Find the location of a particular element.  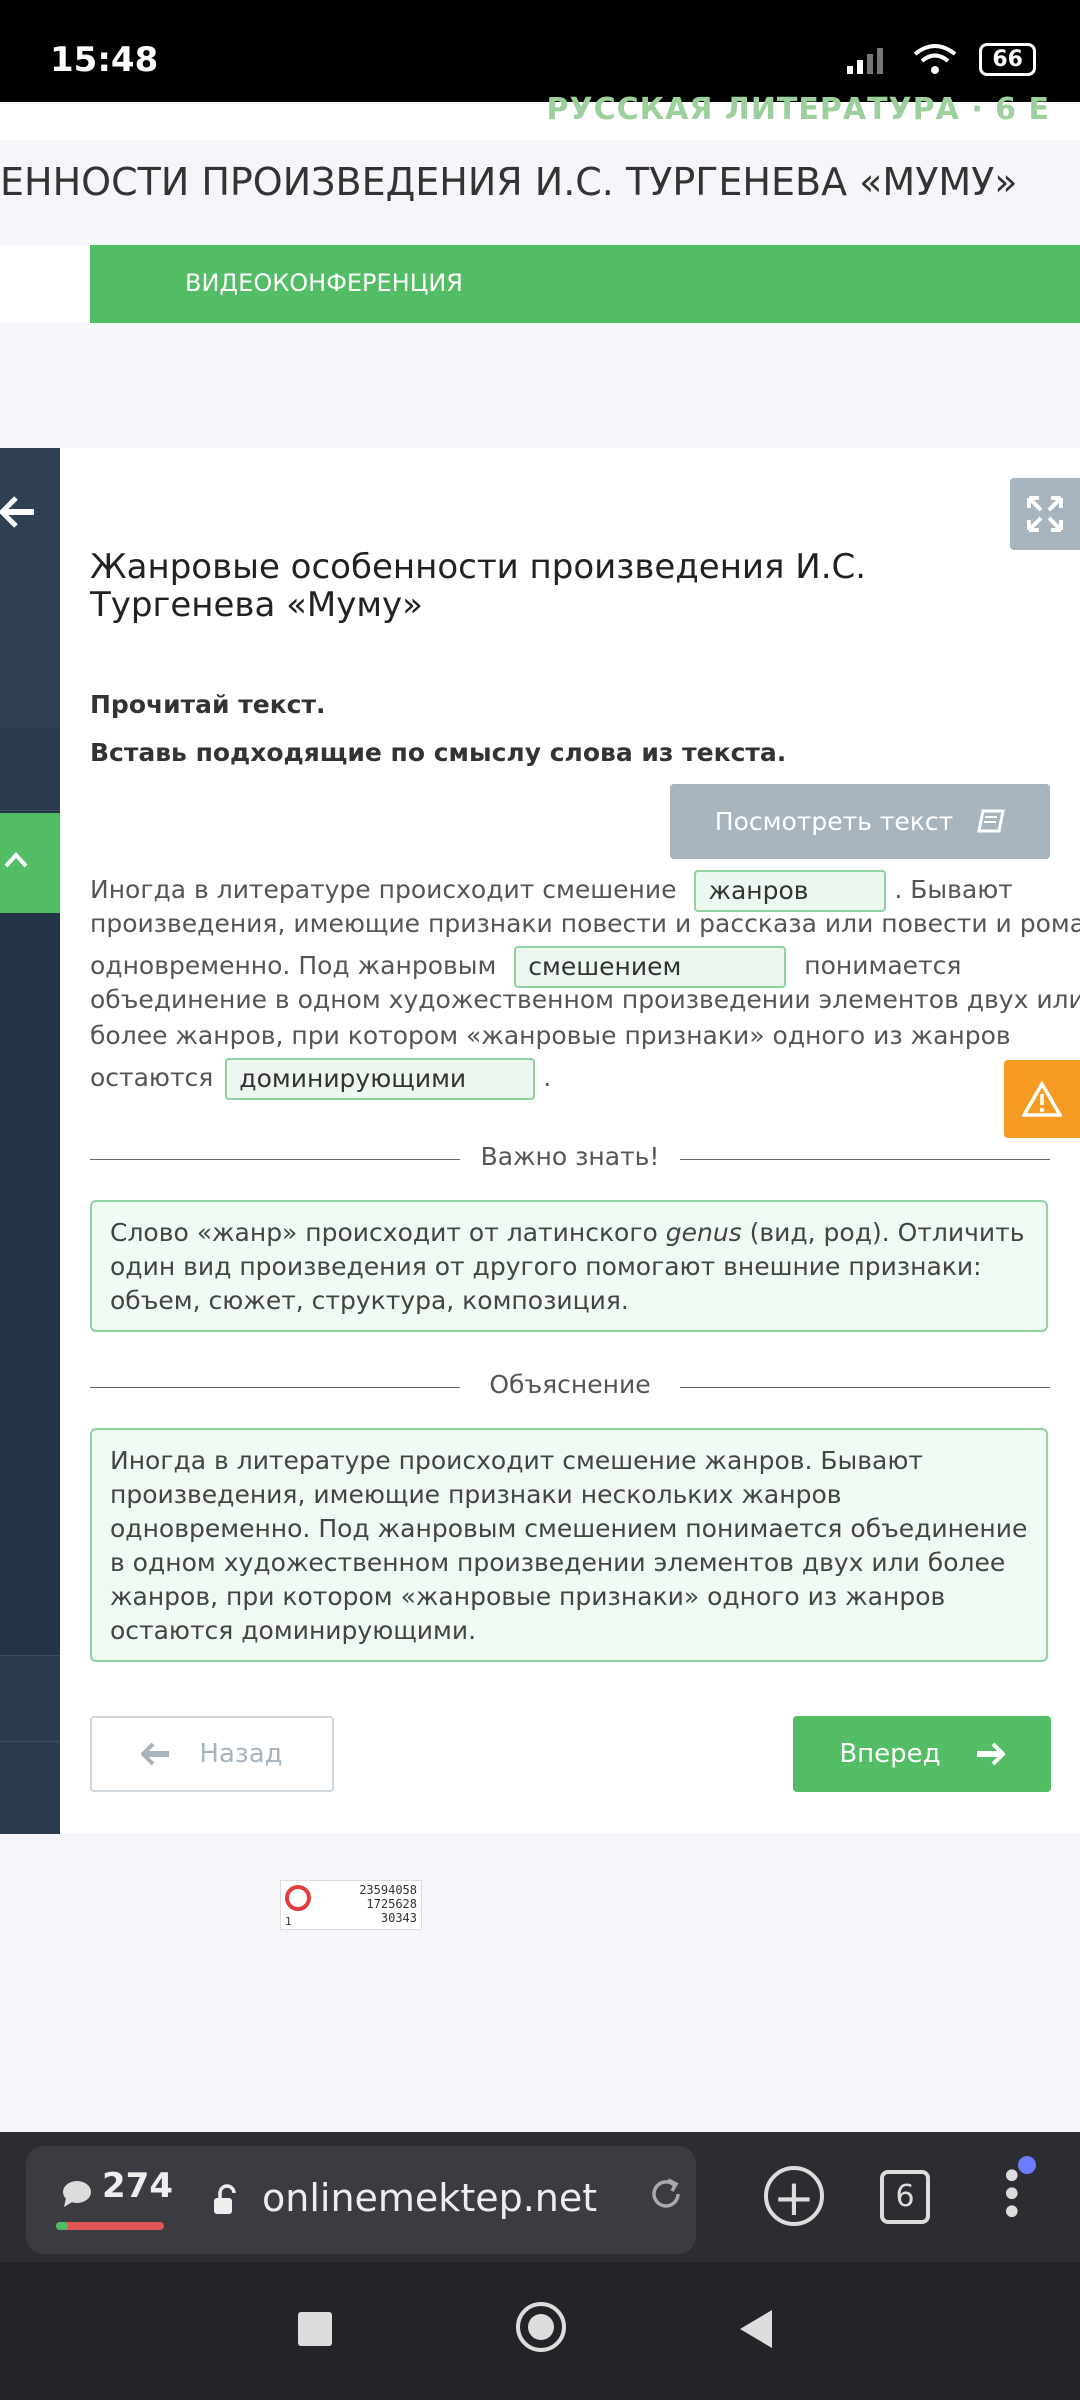

exercise-line: остаются доминирующими . is located at coordinates (570, 1079).